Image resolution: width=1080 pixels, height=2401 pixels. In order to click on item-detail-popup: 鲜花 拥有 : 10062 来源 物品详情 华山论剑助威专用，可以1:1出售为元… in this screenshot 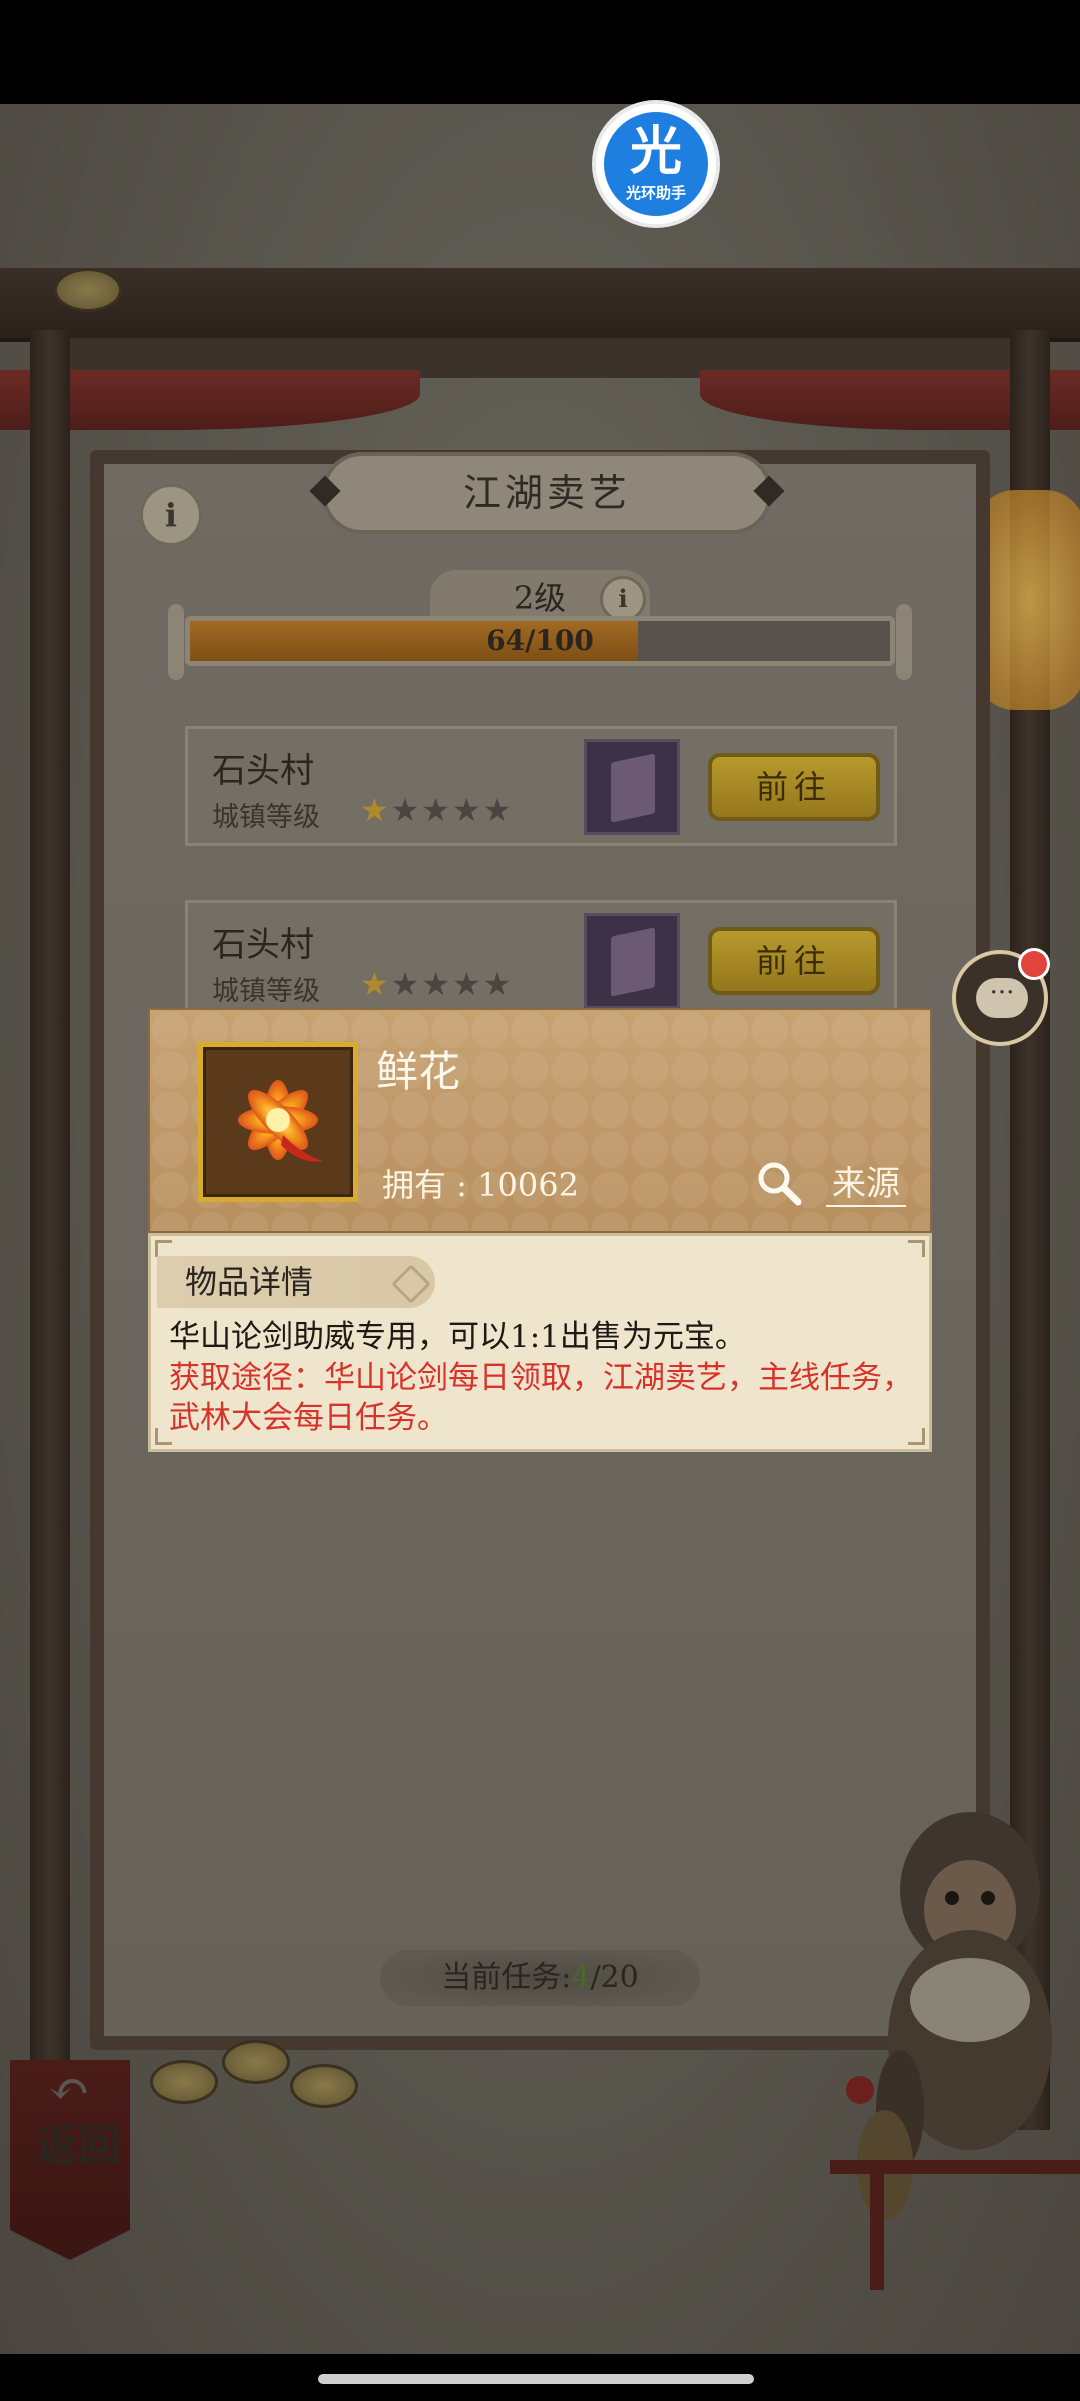, I will do `click(540, 1230)`.